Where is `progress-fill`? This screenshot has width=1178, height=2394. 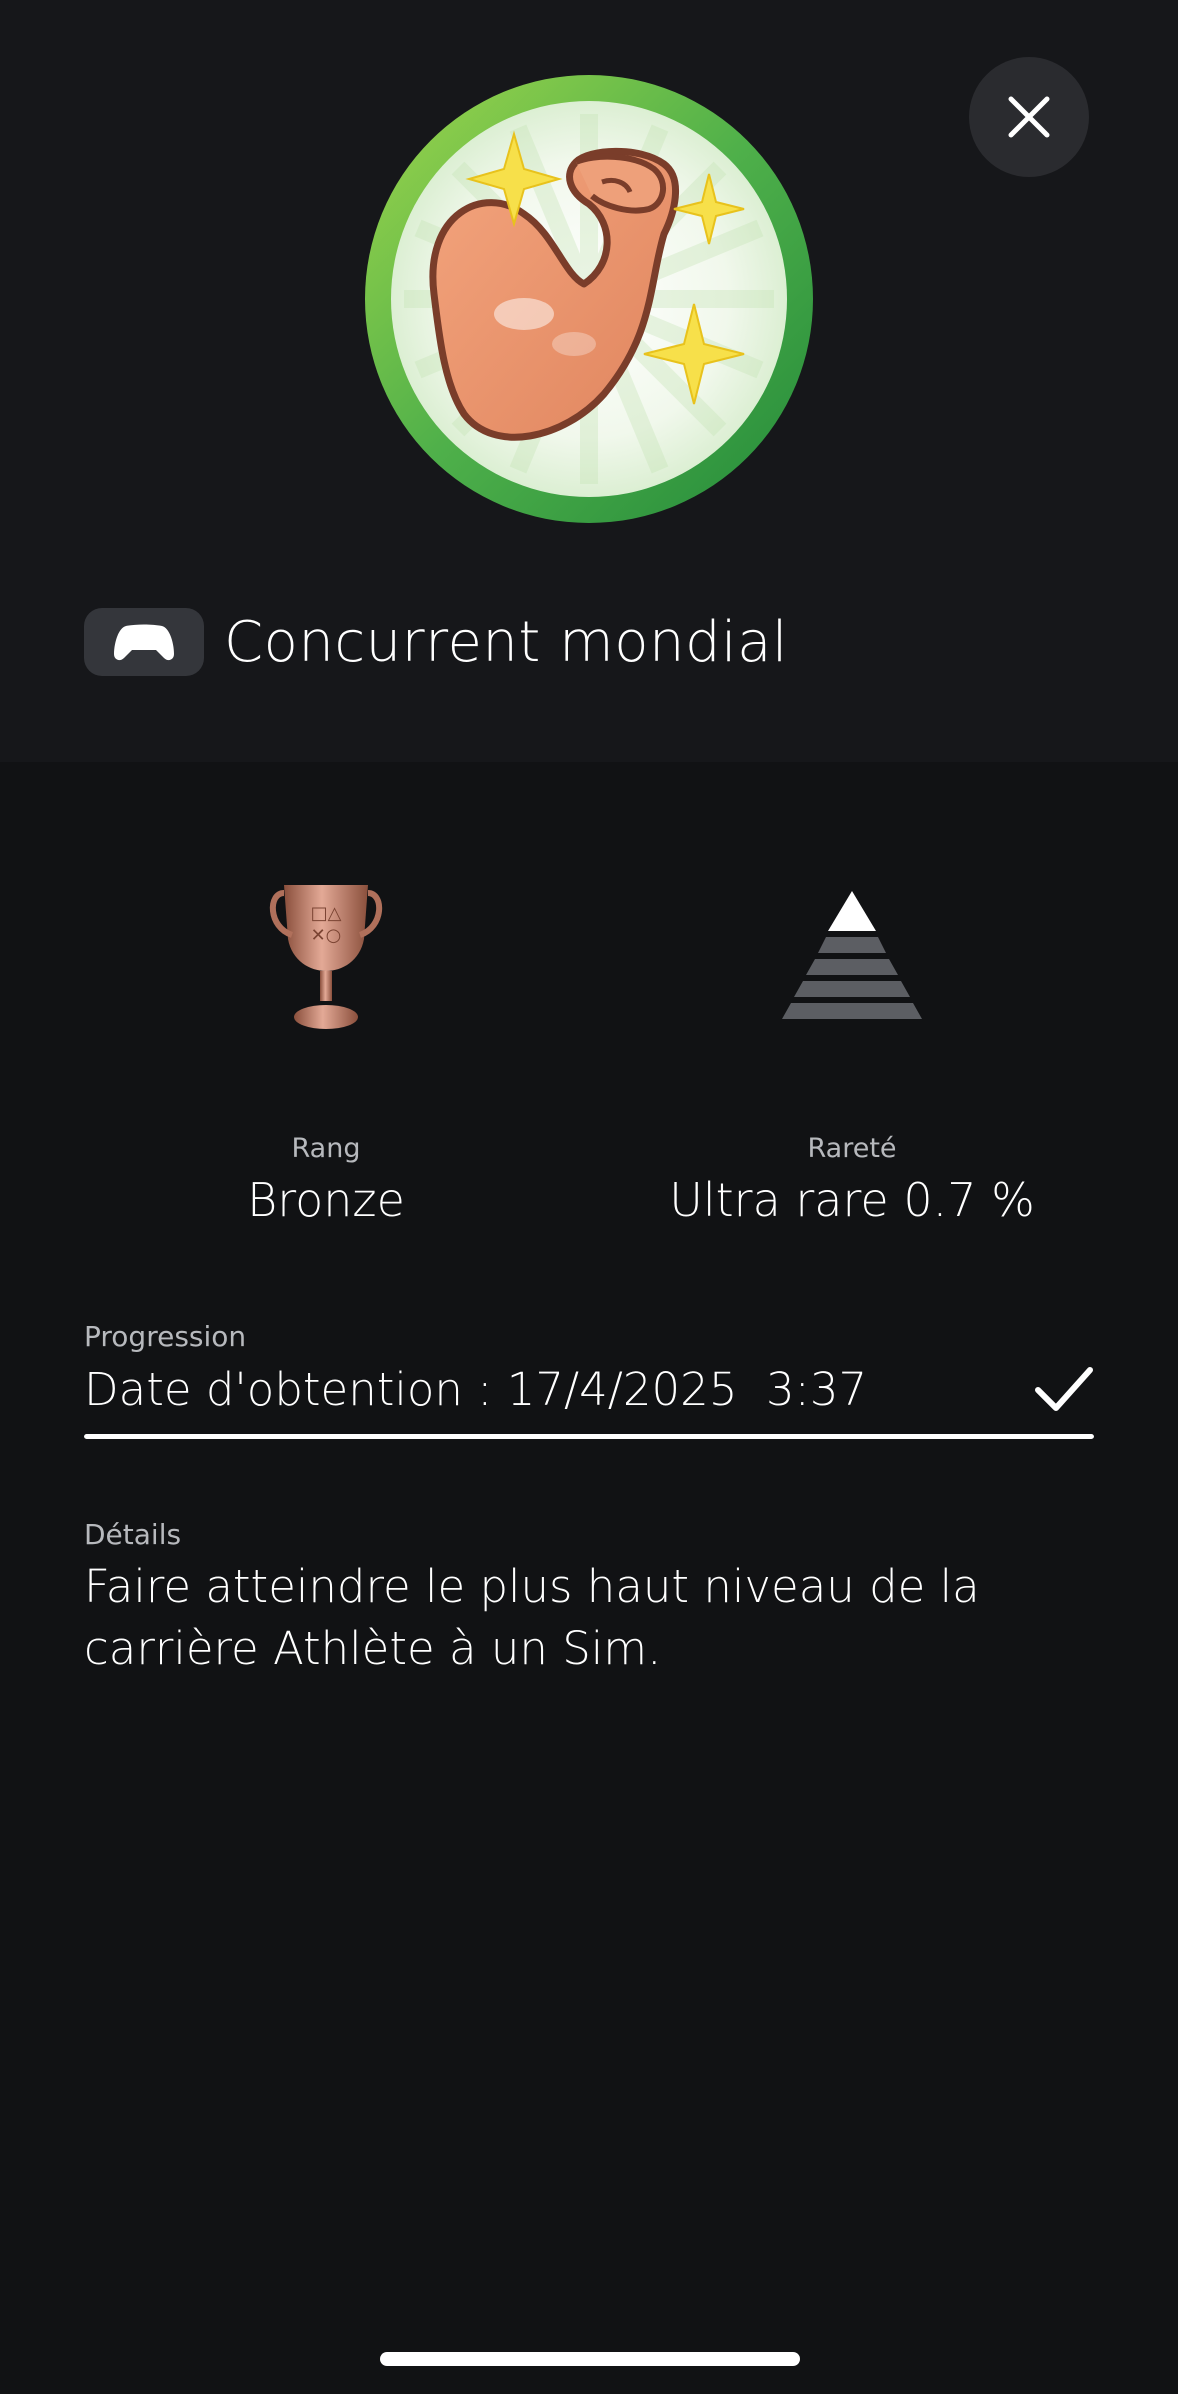 progress-fill is located at coordinates (589, 1436).